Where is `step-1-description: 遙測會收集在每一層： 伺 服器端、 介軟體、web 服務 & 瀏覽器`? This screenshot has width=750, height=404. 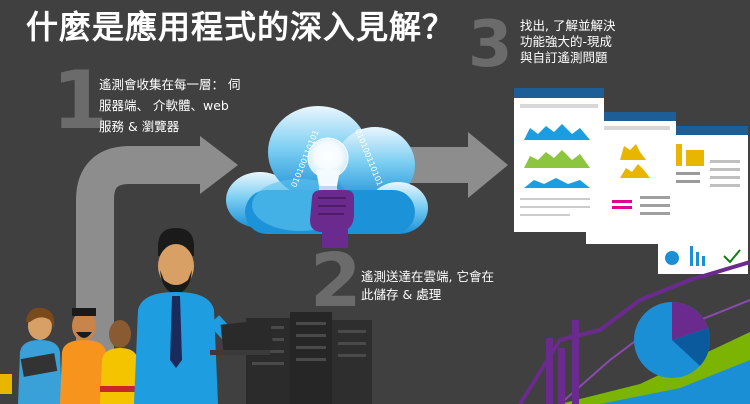
step-1-description: 遙測會收集在每一層： 伺 服器端、 介軟體、web 服務 & 瀏覽器 is located at coordinates (179, 105).